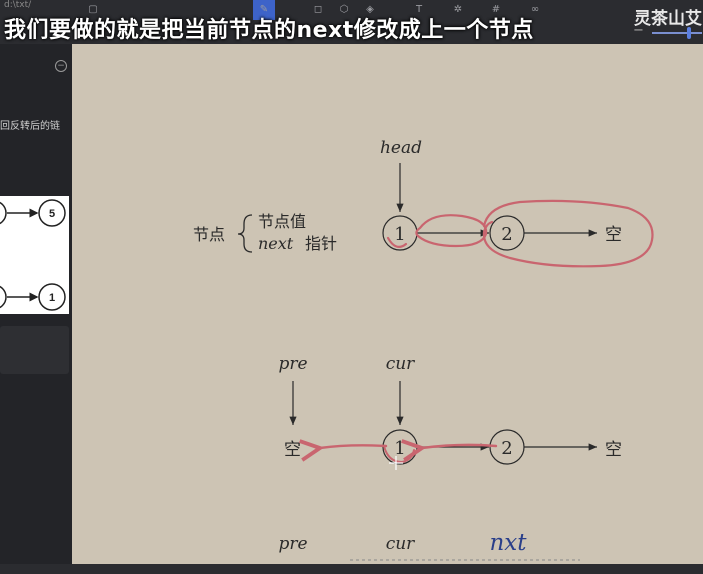  What do you see at coordinates (34, 350) in the screenshot?
I see `sidebar-panel` at bounding box center [34, 350].